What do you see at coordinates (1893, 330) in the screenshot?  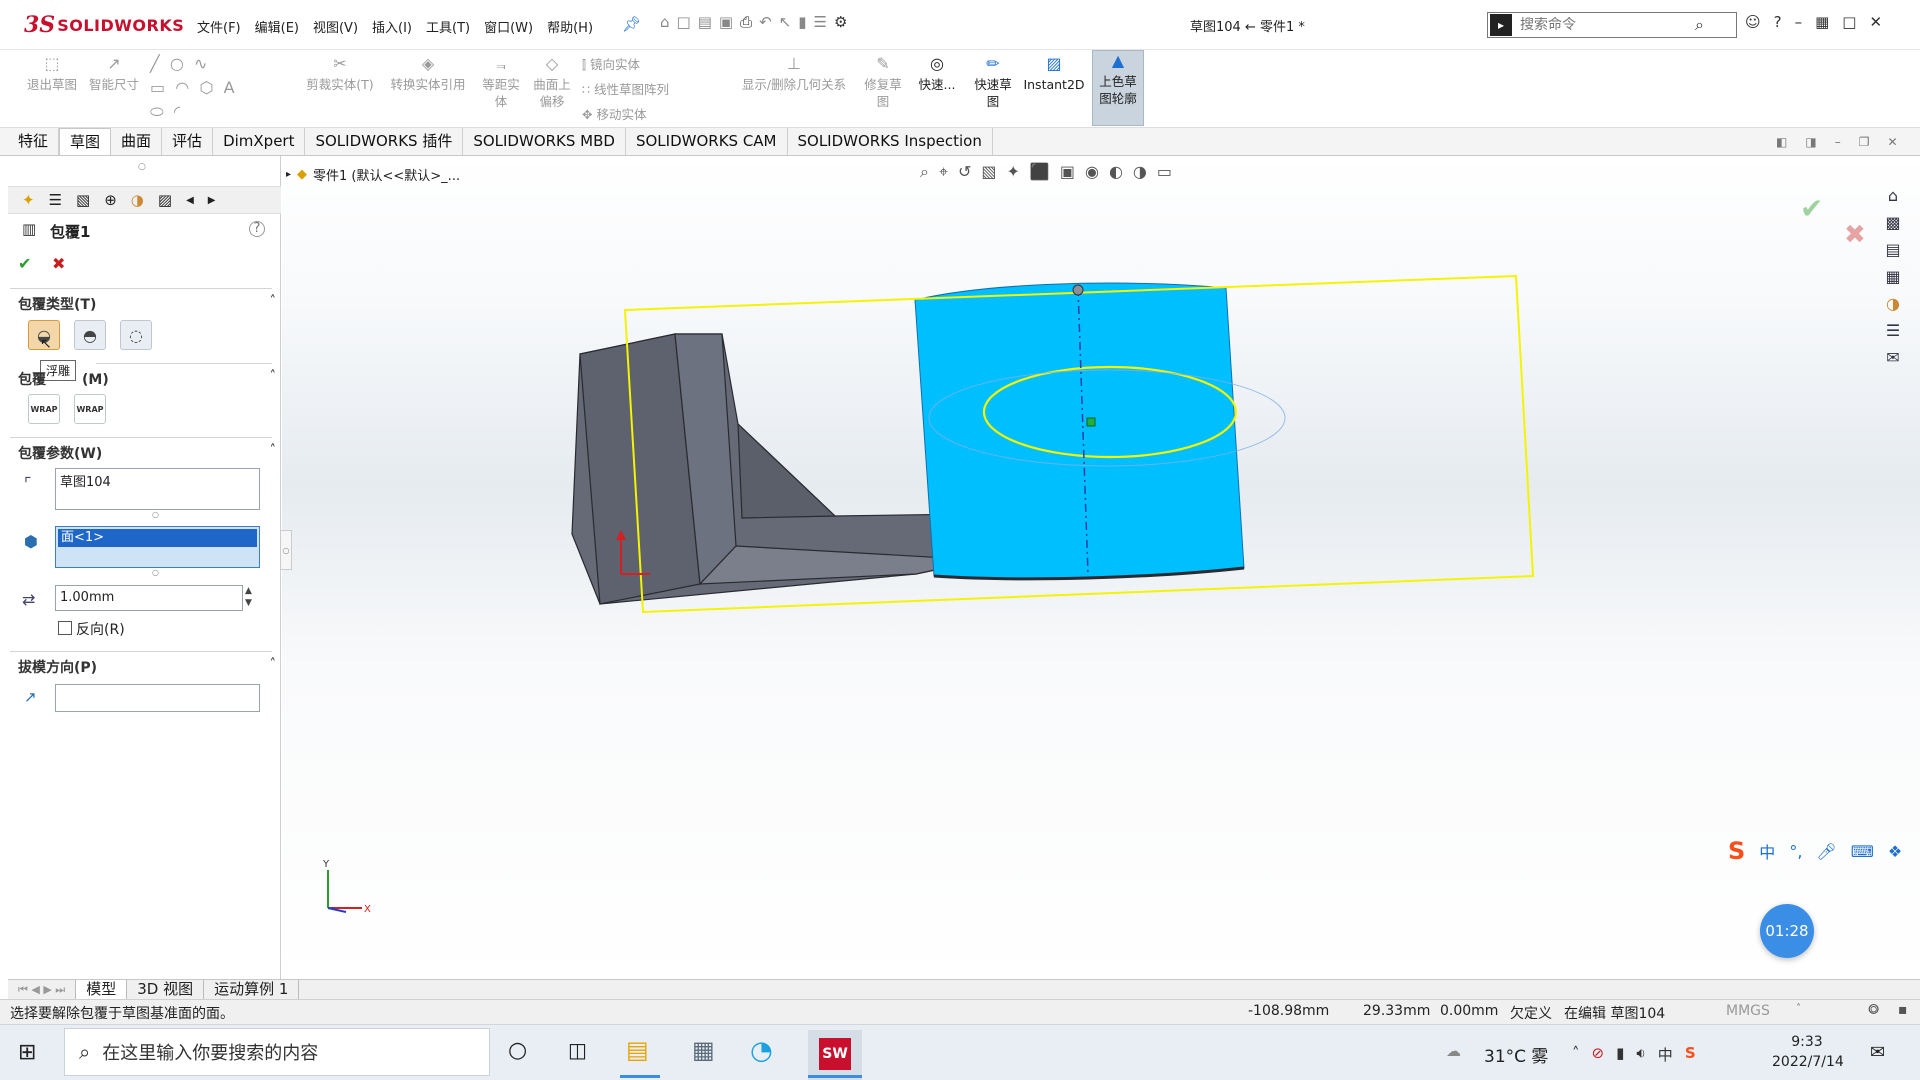 I see `custom-properties-icon: ☰` at bounding box center [1893, 330].